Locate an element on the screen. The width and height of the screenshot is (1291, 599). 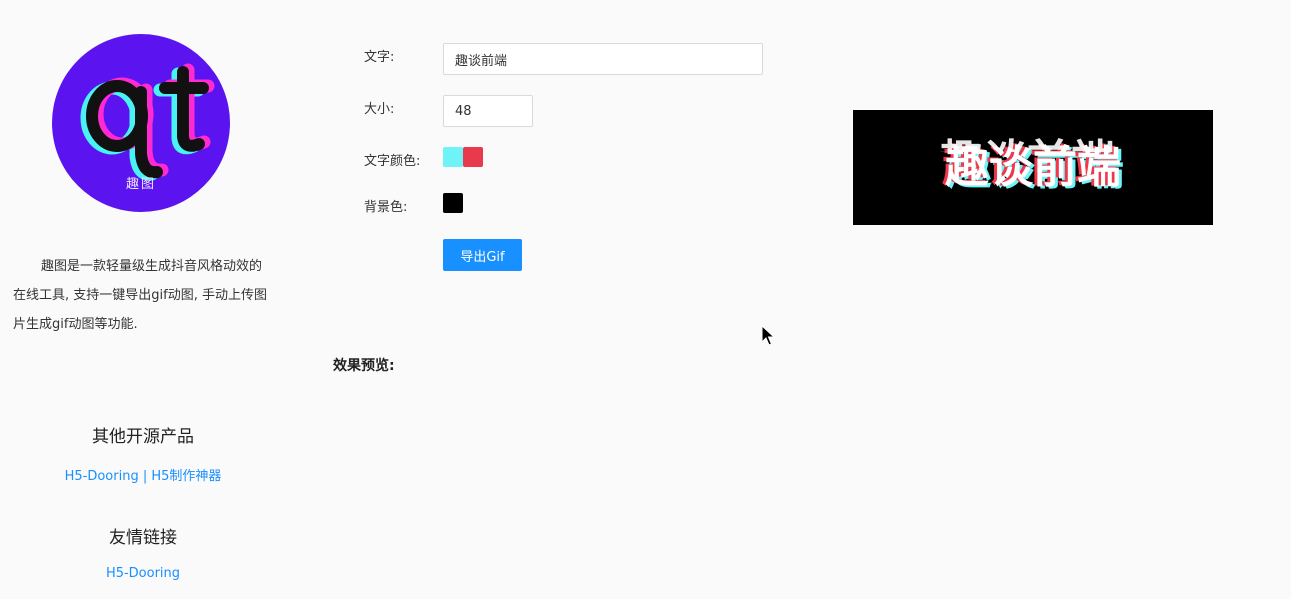
text-input is located at coordinates (603, 59).